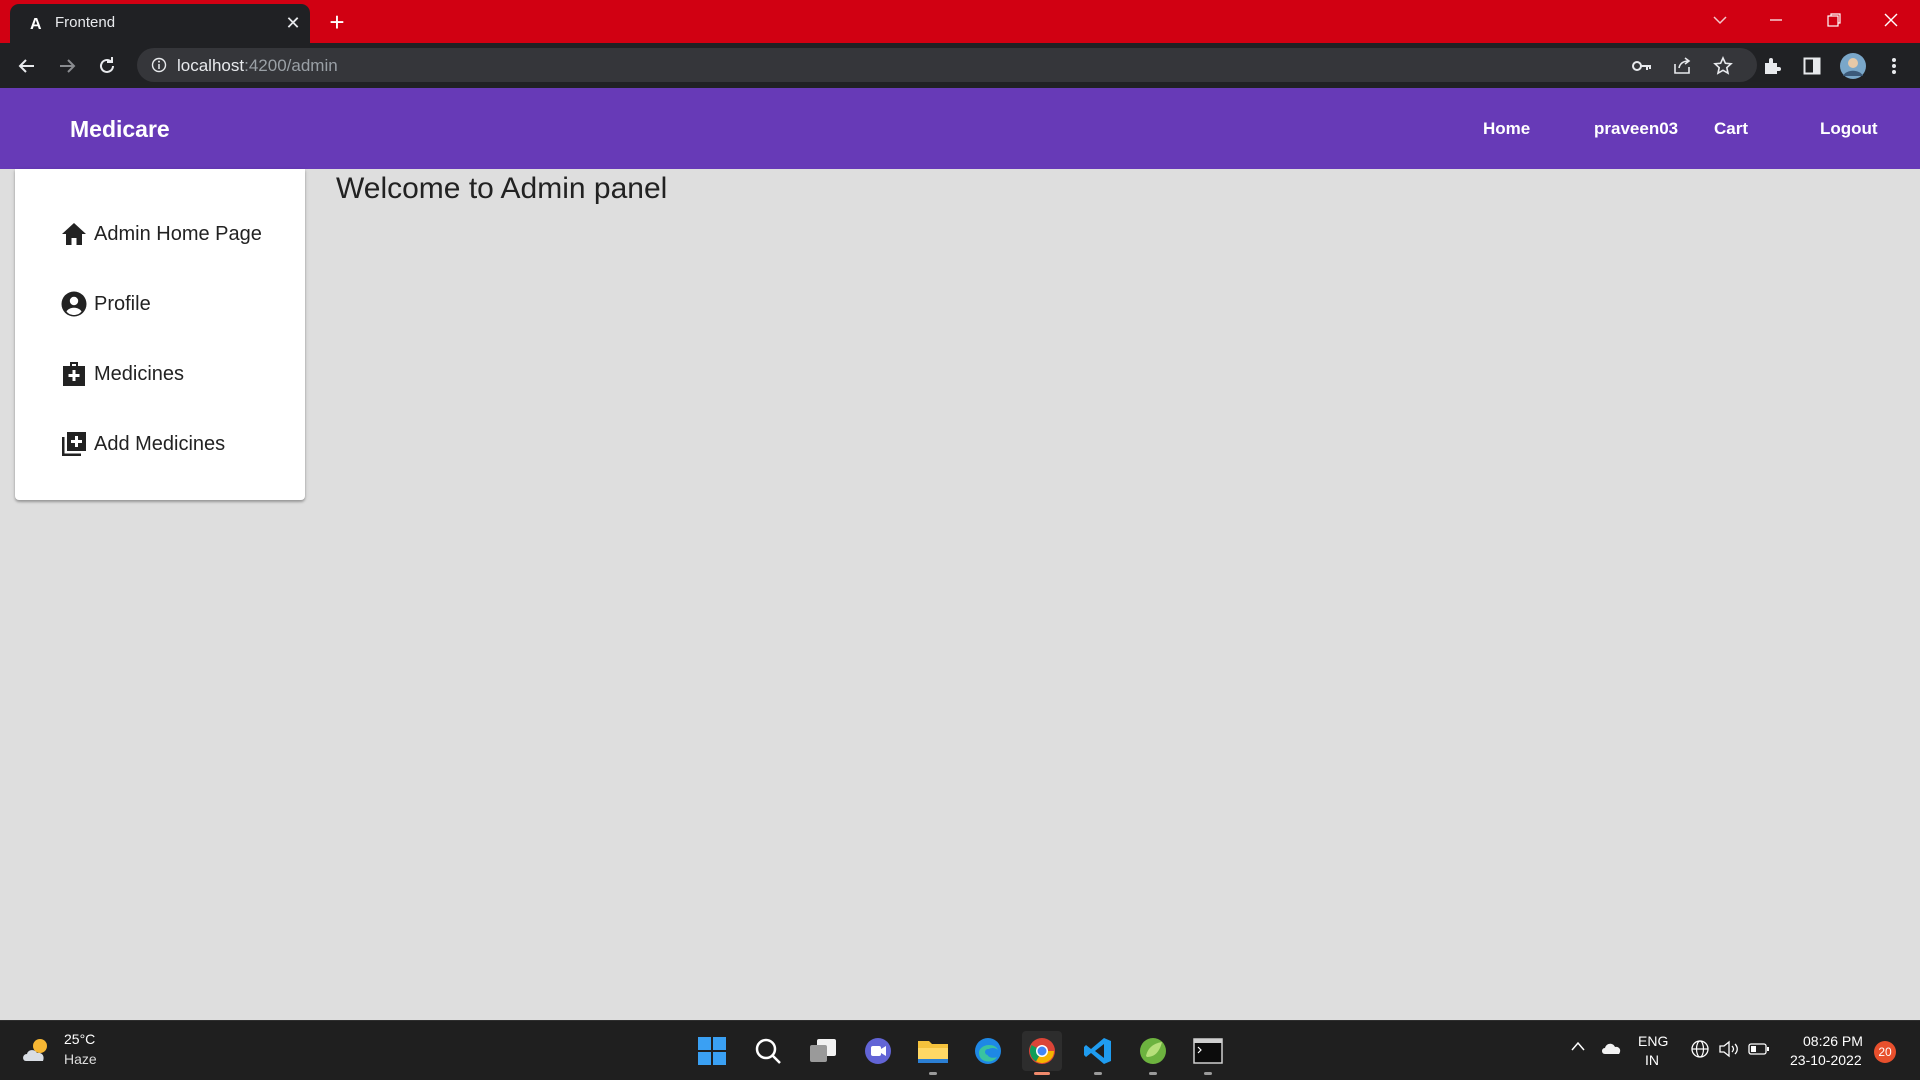 Image resolution: width=1920 pixels, height=1080 pixels. What do you see at coordinates (502, 188) in the screenshot?
I see `page-title: Welcome to Admin panel` at bounding box center [502, 188].